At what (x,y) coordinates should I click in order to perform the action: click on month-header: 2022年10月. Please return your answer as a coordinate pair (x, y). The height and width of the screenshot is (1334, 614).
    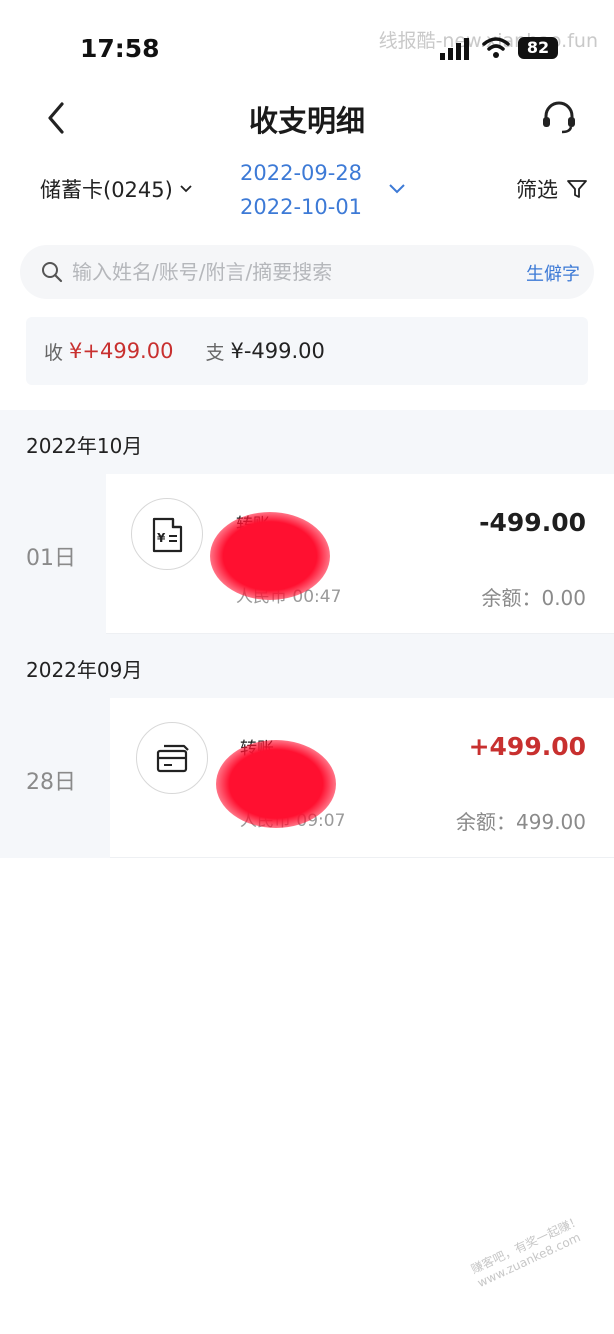
    Looking at the image, I should click on (307, 442).